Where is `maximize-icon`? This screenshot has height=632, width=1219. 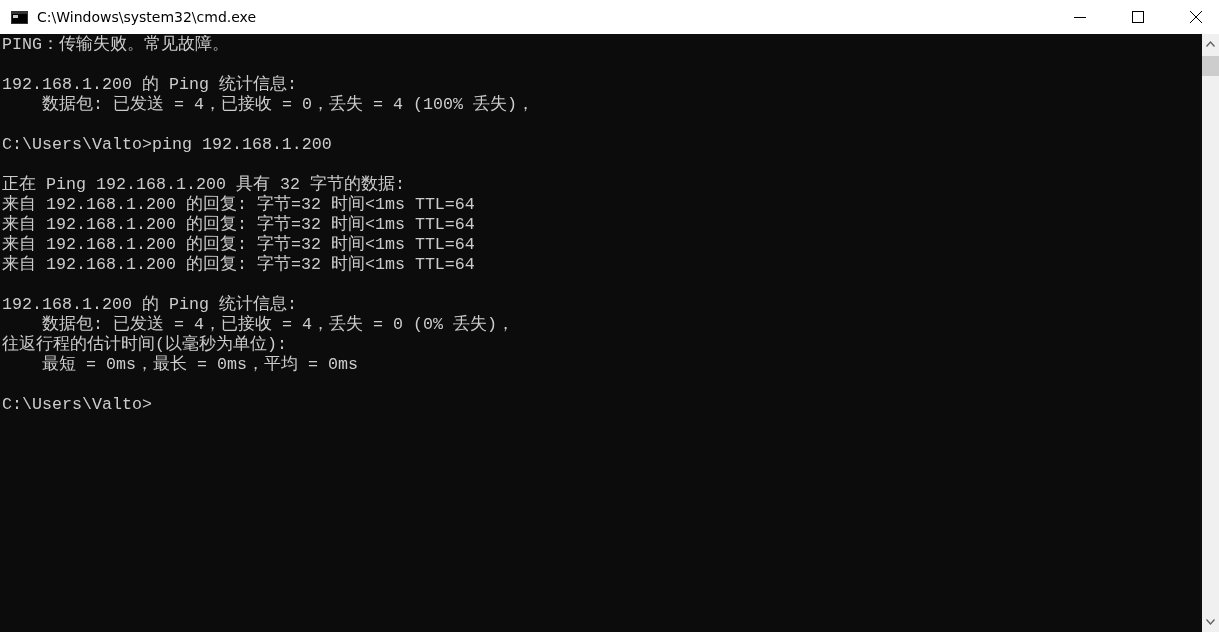
maximize-icon is located at coordinates (1138, 17).